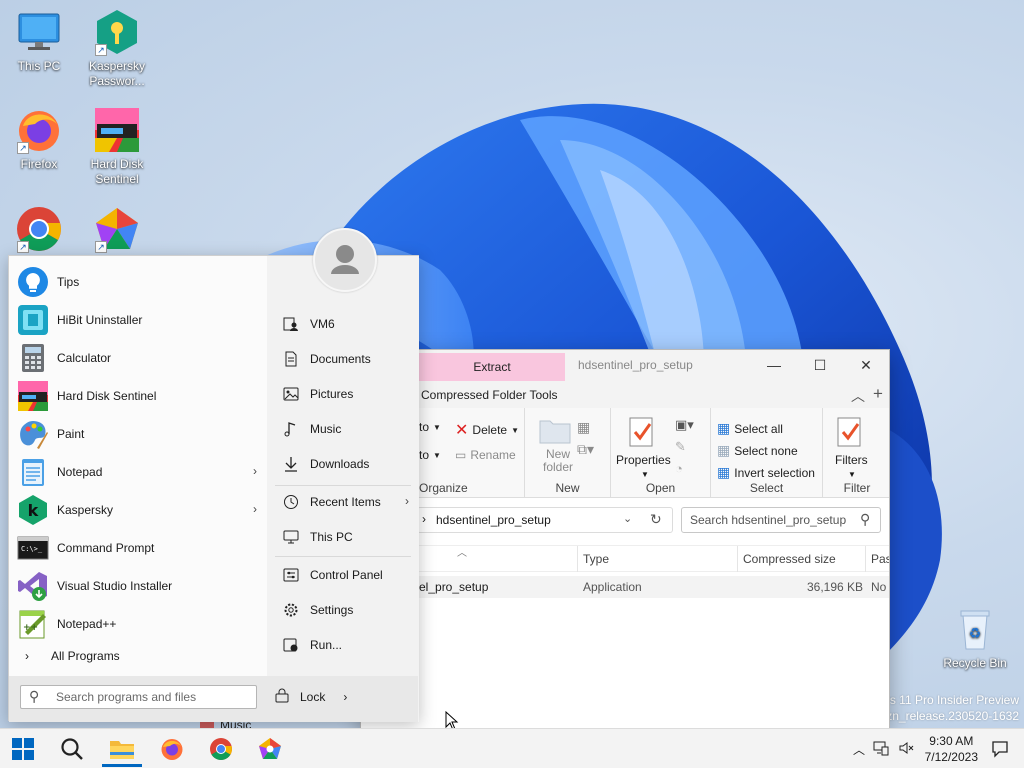  I want to click on title-bar: Extract hdsentinel_pro_setup — ☐ ✕, so click(625, 366).